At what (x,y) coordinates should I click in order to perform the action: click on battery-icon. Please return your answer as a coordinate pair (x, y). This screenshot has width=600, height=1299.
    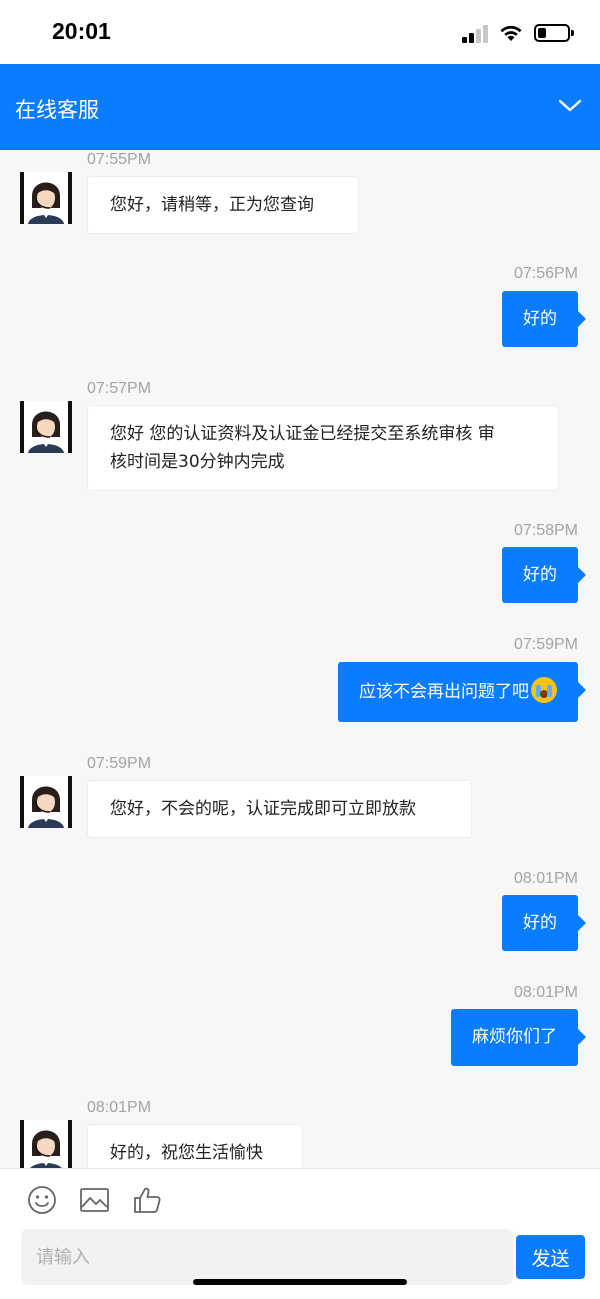
    Looking at the image, I should click on (554, 33).